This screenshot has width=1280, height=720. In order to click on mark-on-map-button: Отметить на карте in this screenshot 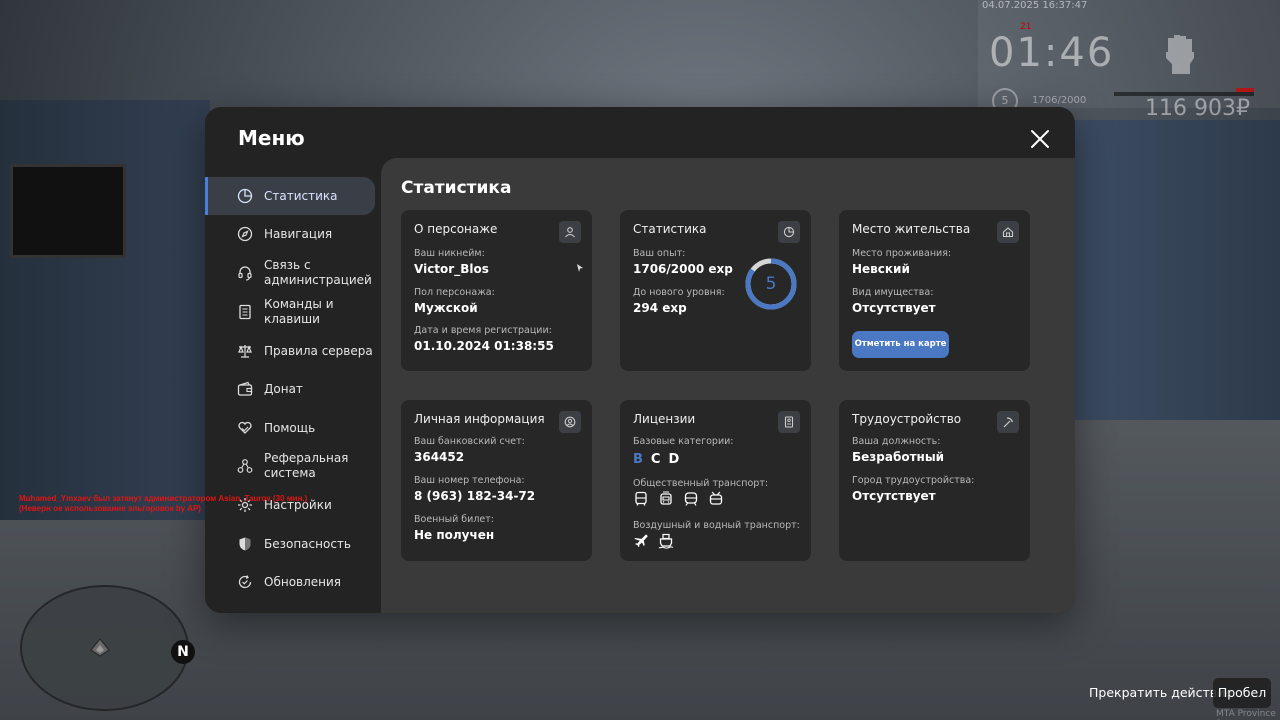, I will do `click(900, 344)`.